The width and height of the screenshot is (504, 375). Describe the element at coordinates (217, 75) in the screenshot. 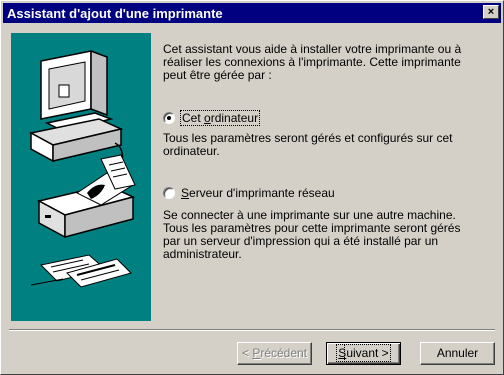

I see `intro-line: peut être gérée par :` at that location.